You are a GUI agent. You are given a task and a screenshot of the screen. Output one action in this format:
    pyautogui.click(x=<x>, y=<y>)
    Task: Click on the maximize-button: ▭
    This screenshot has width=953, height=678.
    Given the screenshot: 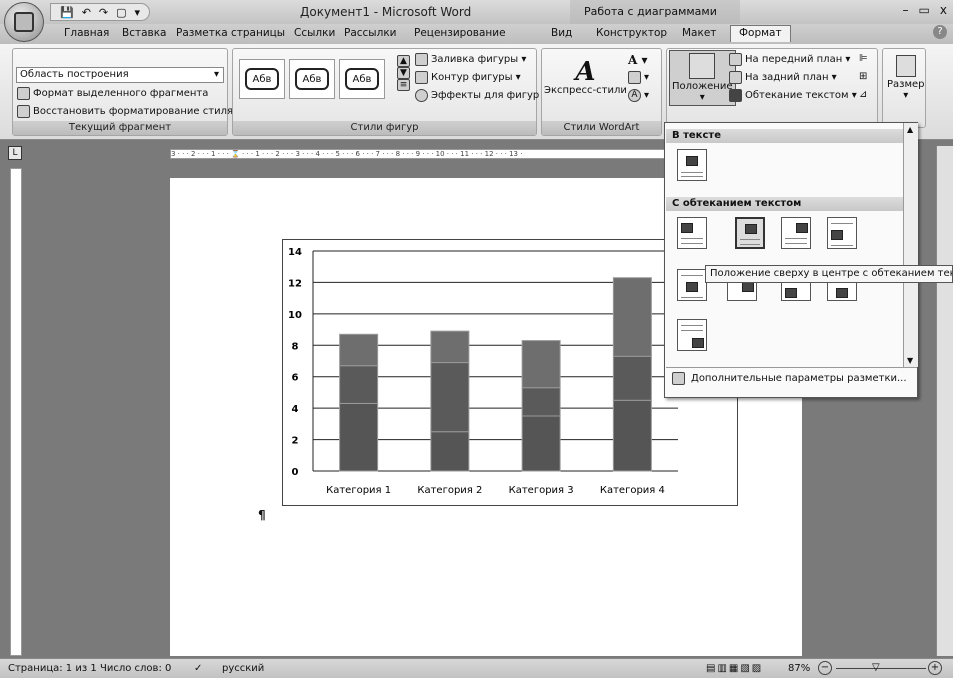 What is the action you would take?
    pyautogui.click(x=924, y=10)
    